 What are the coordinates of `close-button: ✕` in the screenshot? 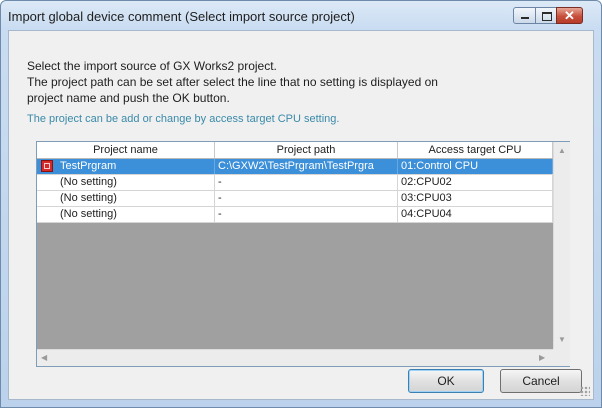 It's located at (569, 15).